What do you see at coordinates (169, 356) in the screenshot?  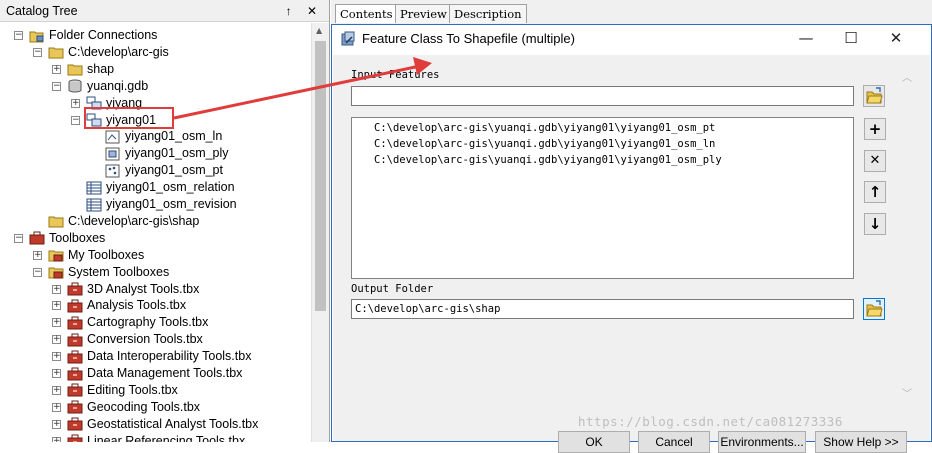 I see `tree-item-label: Data Interoperability Tools.tbx` at bounding box center [169, 356].